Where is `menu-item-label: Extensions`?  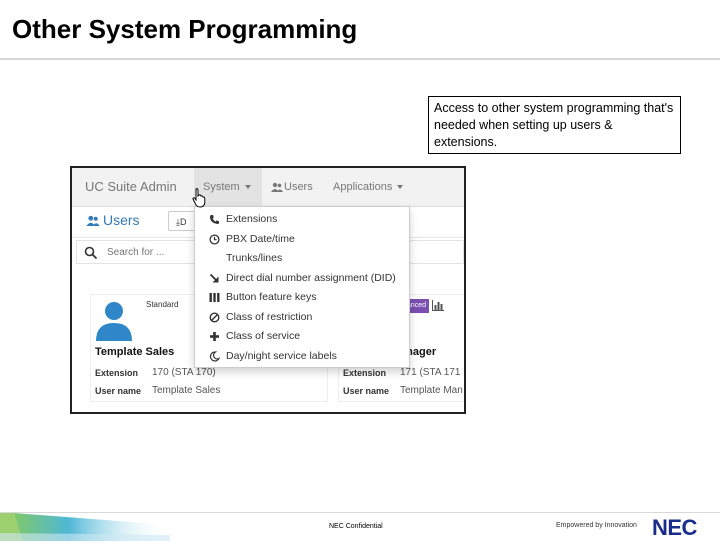
menu-item-label: Extensions is located at coordinates (252, 219).